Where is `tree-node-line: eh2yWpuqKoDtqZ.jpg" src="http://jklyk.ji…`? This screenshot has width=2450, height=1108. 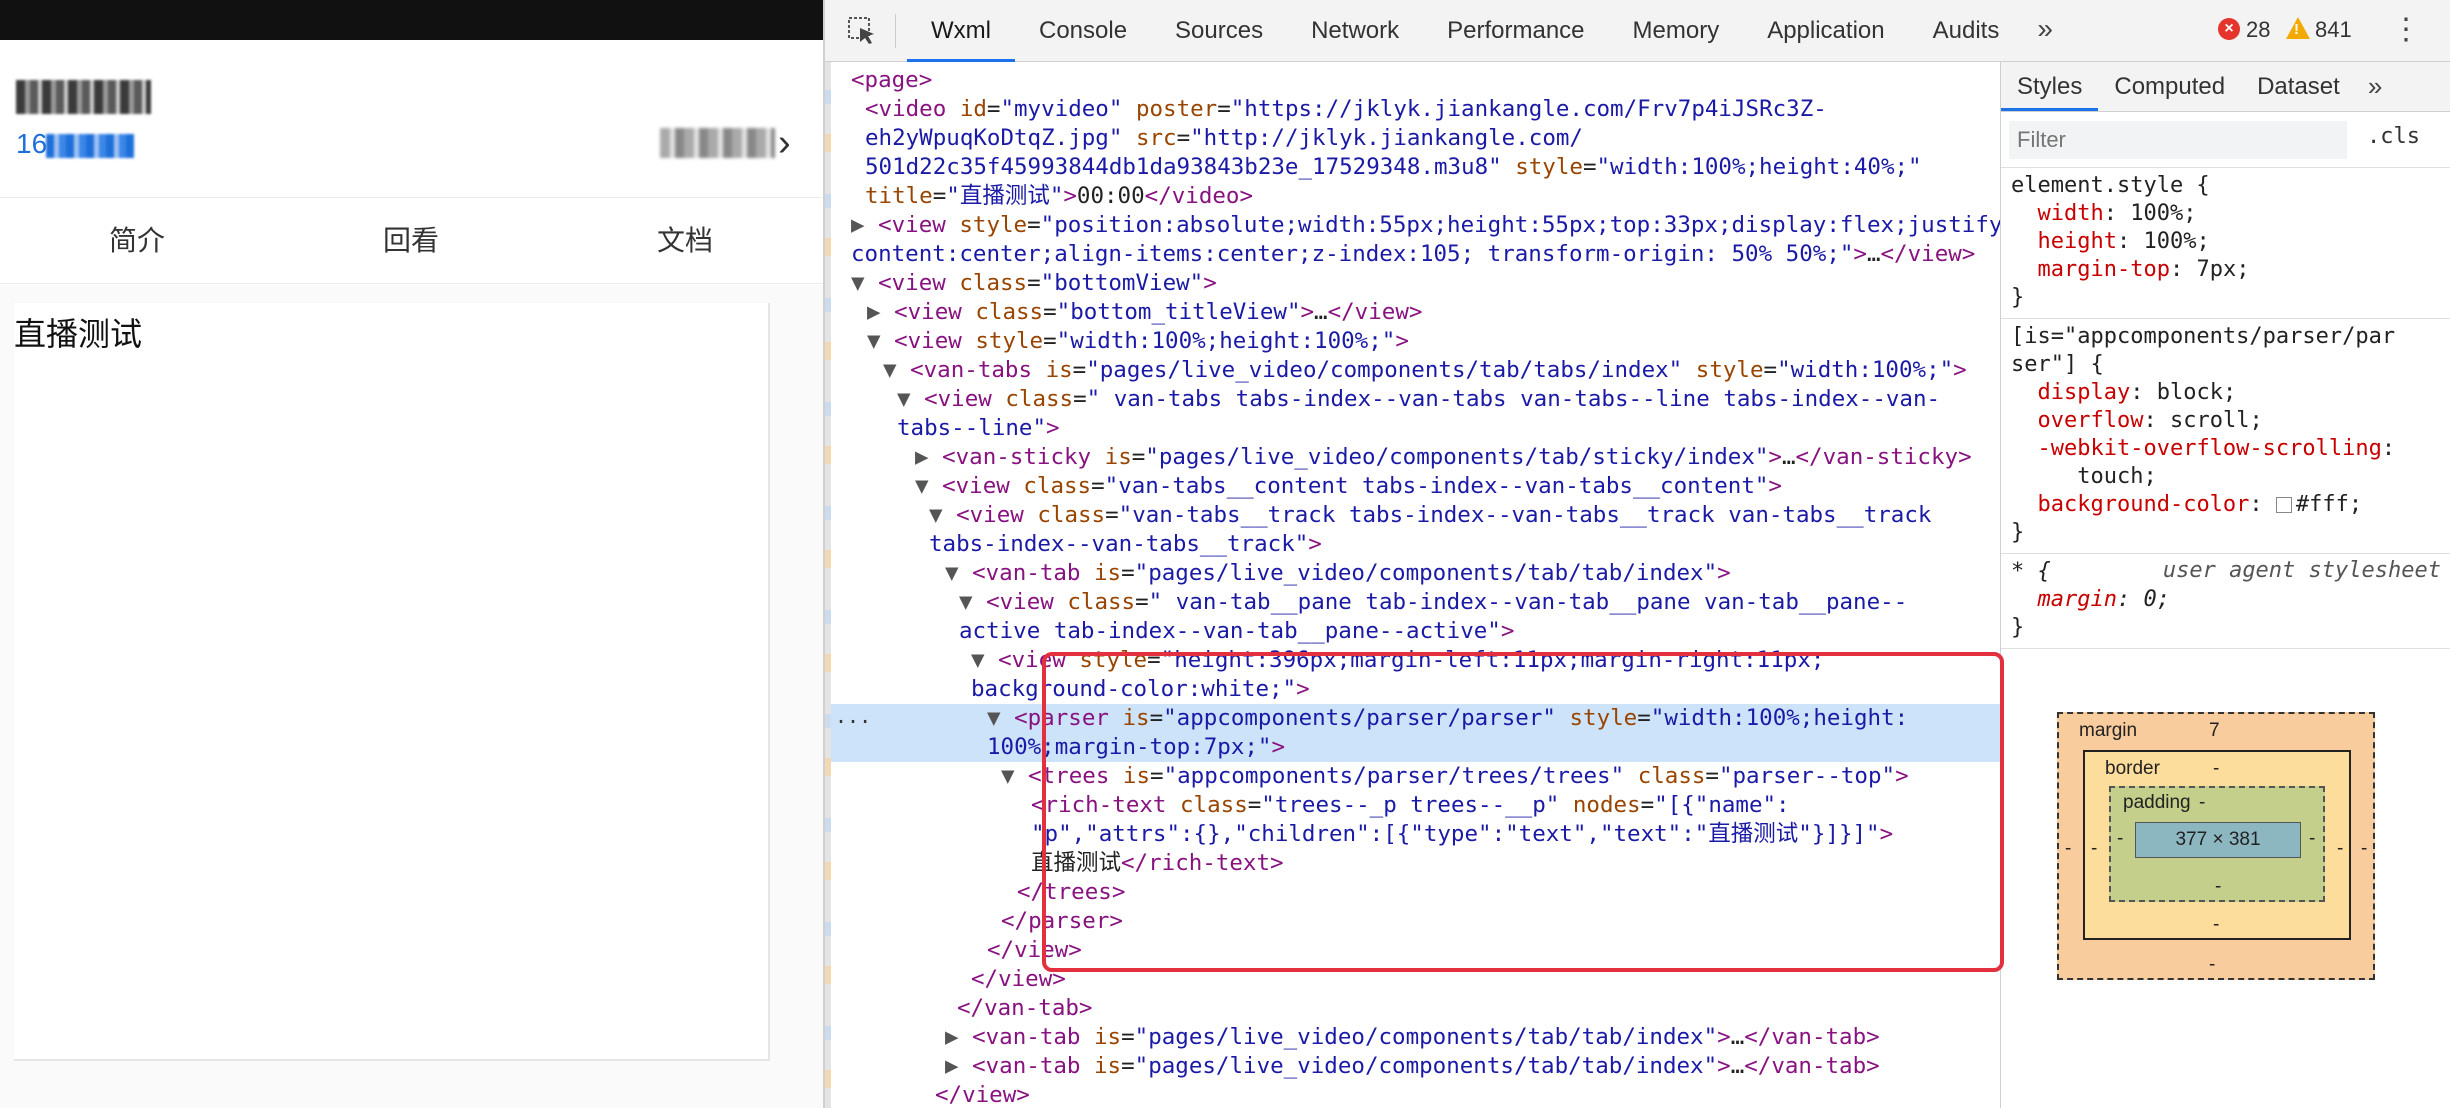
tree-node-line: eh2yWpuqKoDtqZ.jpg" src="http://jklyk.ji… is located at coordinates (1415, 138).